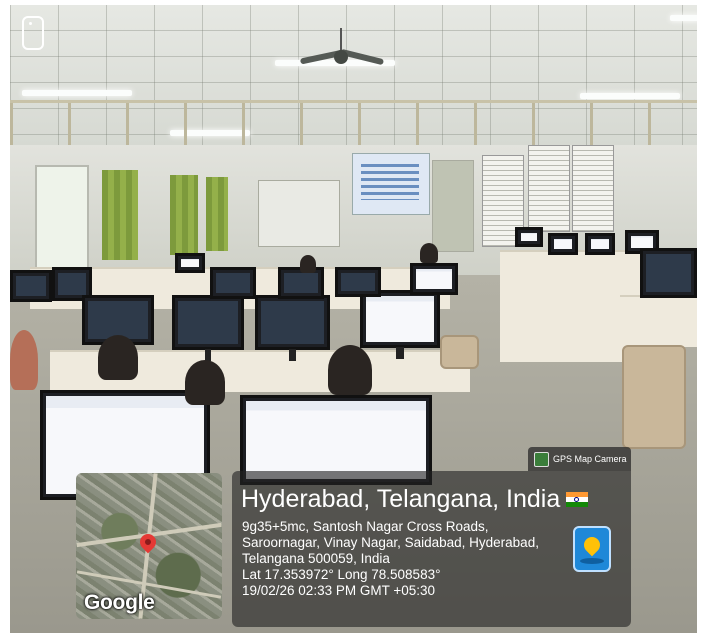 The width and height of the screenshot is (707, 638). I want to click on location-title-text: Hyderabad, Telangana, India, so click(401, 499).